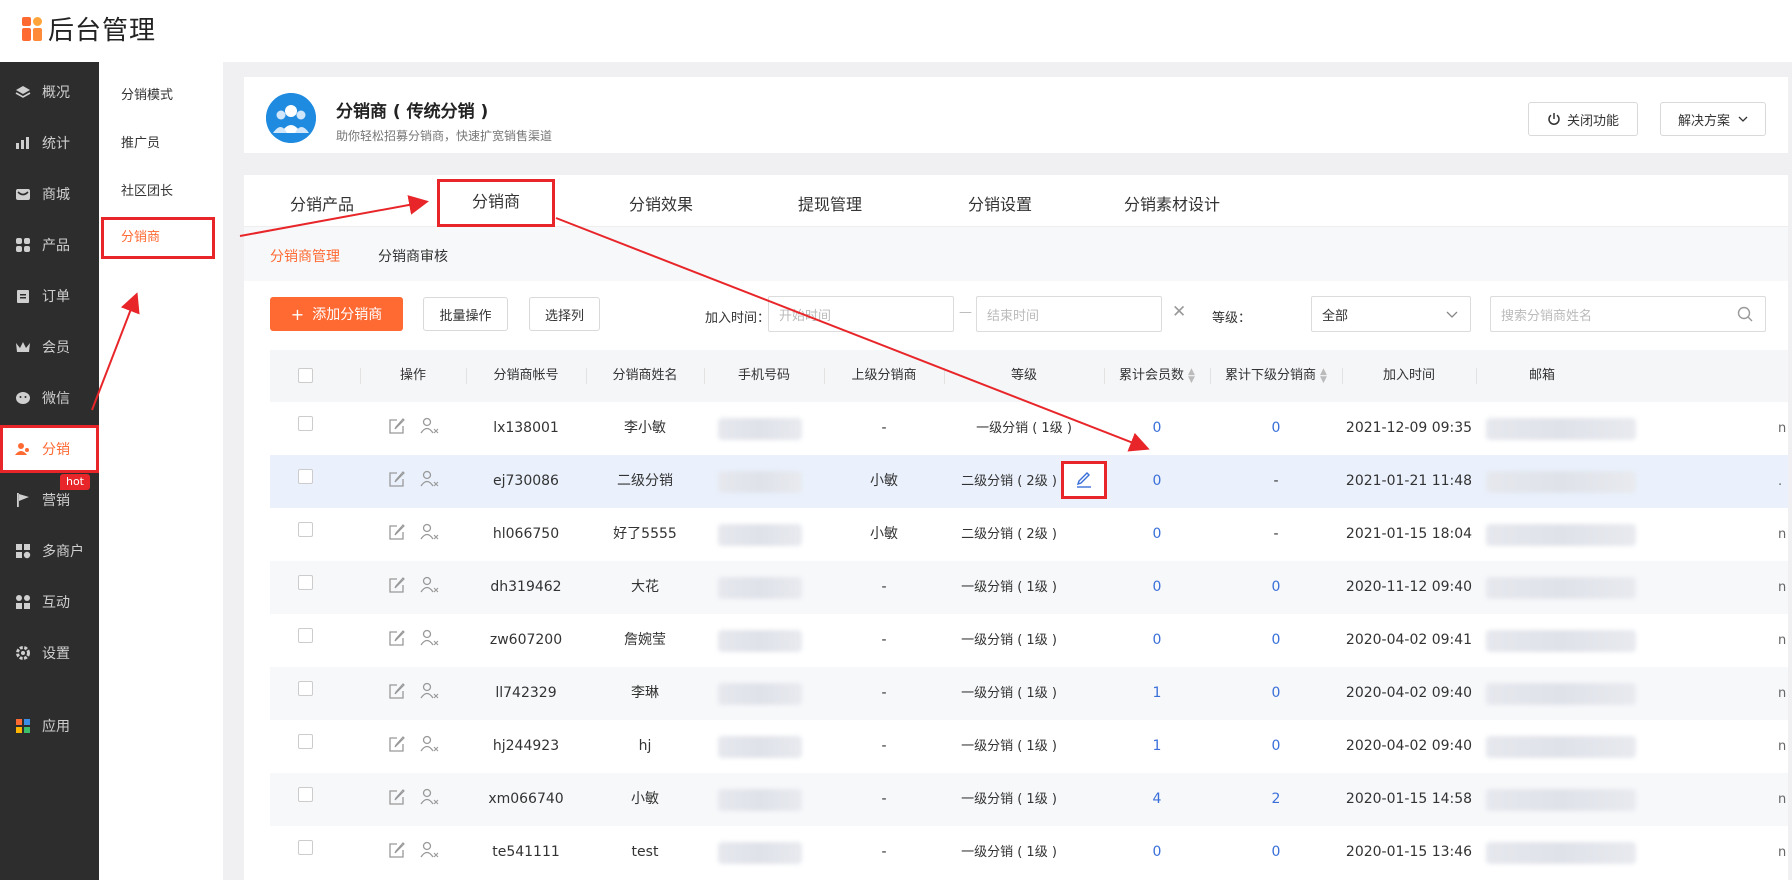 The width and height of the screenshot is (1792, 880). I want to click on tab-settings: 分销设置, so click(1000, 203).